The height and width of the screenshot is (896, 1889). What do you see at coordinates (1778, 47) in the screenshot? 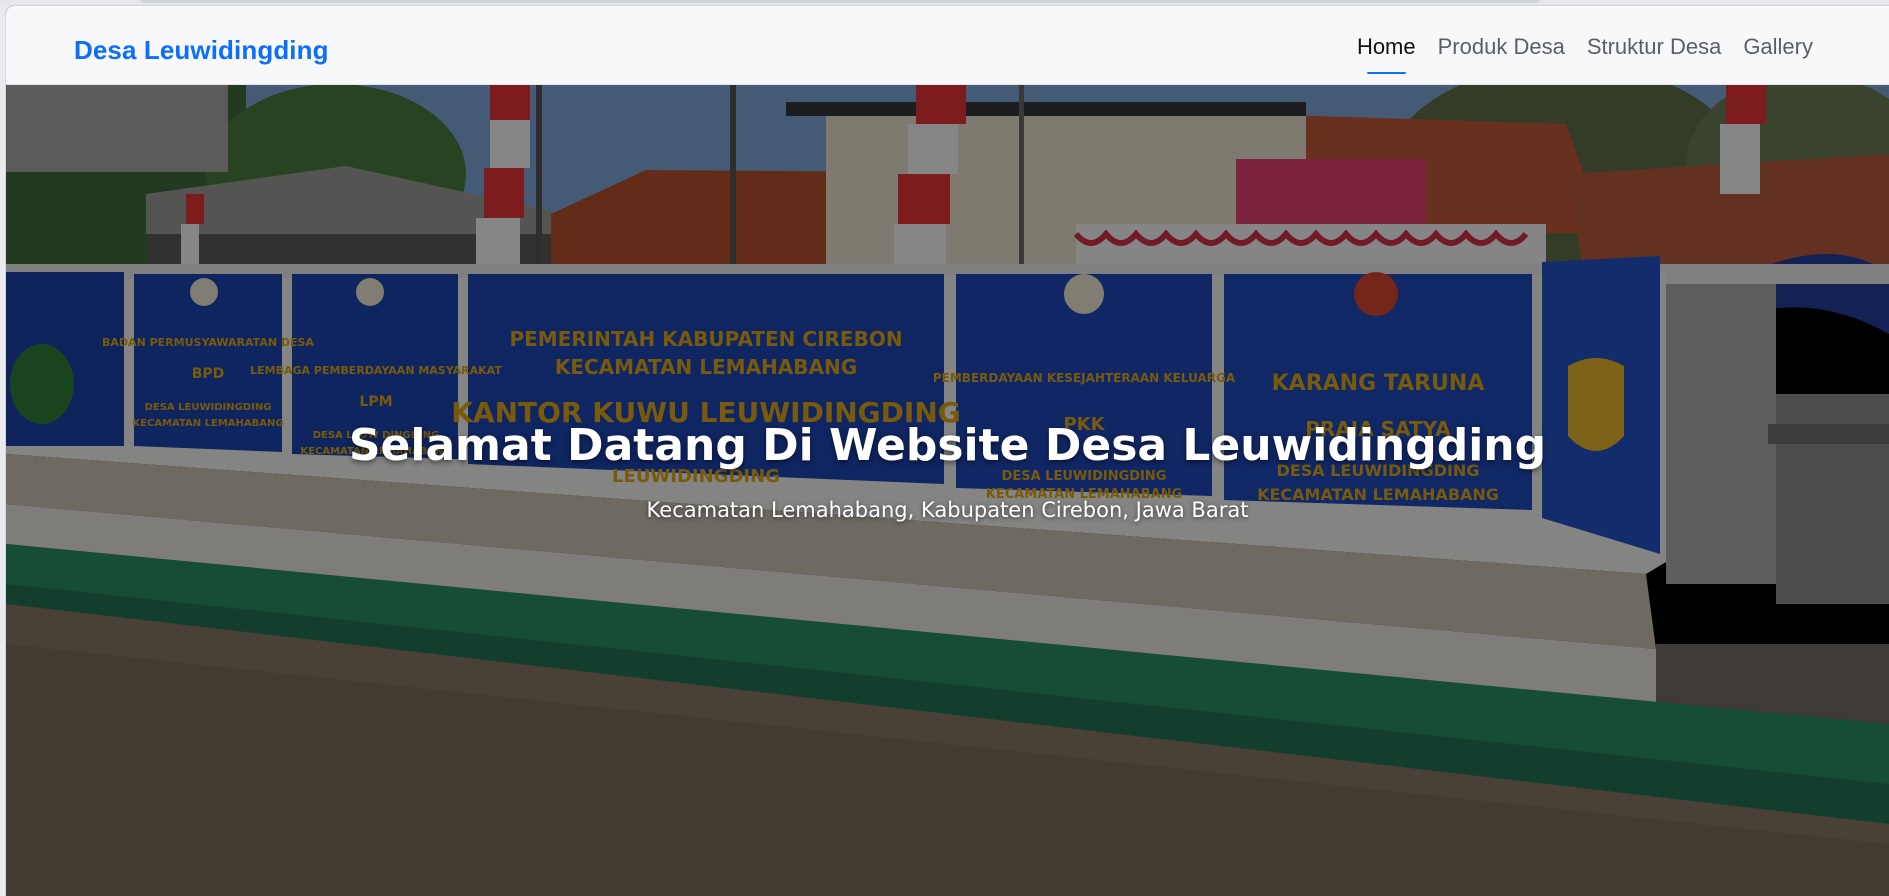
I see `nav-item-gallery: Gallery` at bounding box center [1778, 47].